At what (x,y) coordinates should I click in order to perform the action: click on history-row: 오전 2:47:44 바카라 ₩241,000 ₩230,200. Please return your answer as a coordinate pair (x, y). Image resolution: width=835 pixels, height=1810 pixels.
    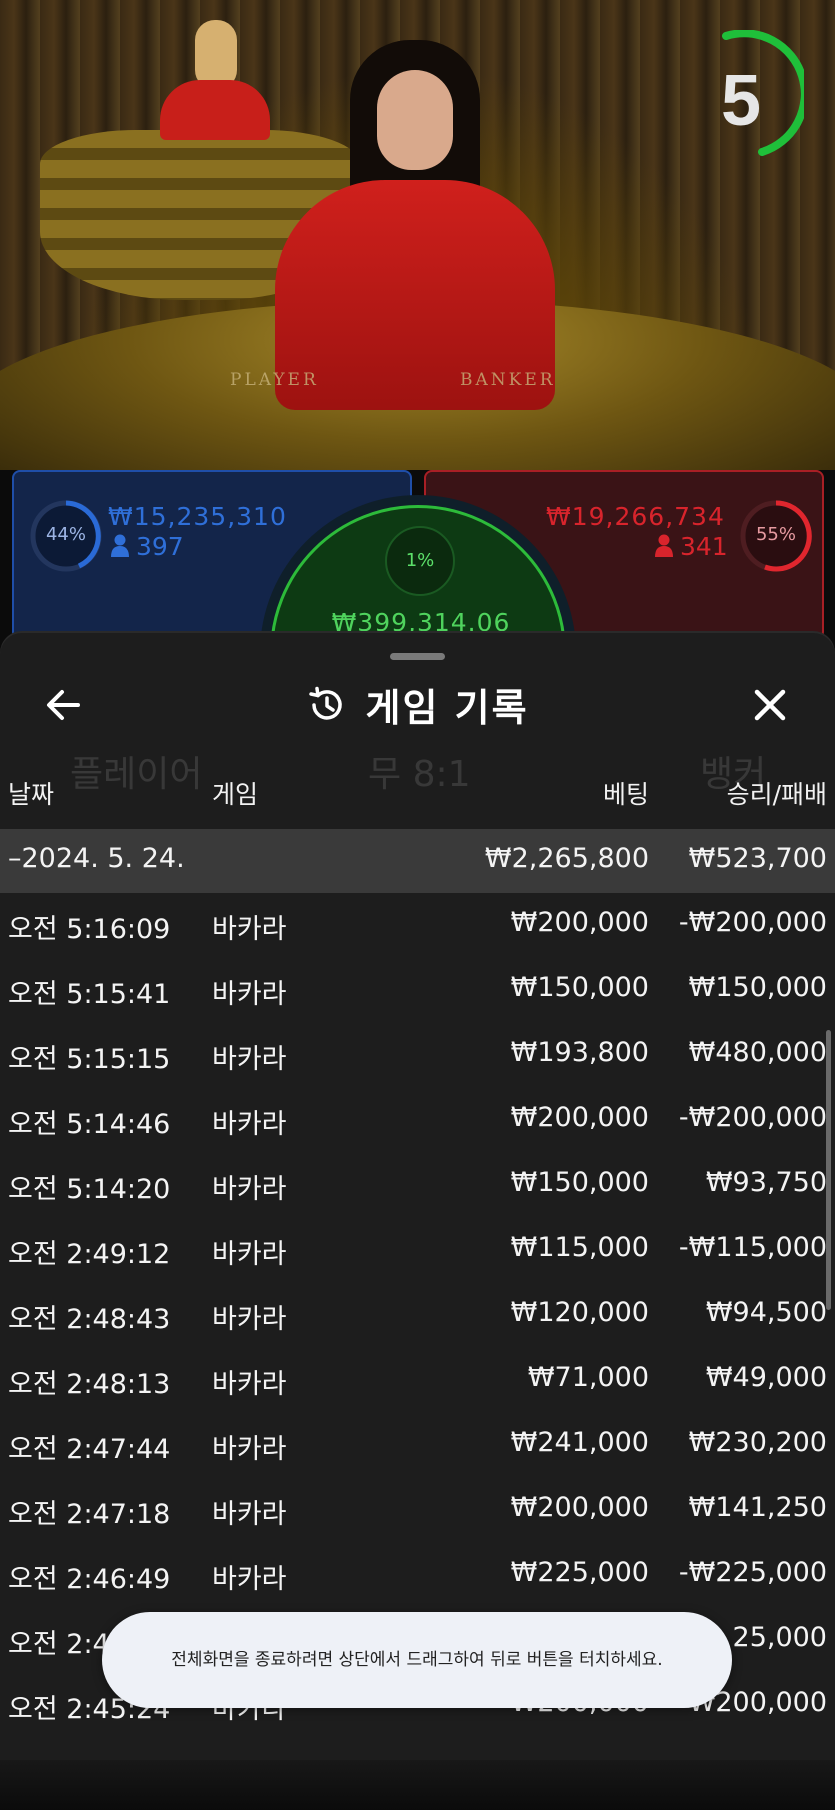
    Looking at the image, I should click on (417, 1445).